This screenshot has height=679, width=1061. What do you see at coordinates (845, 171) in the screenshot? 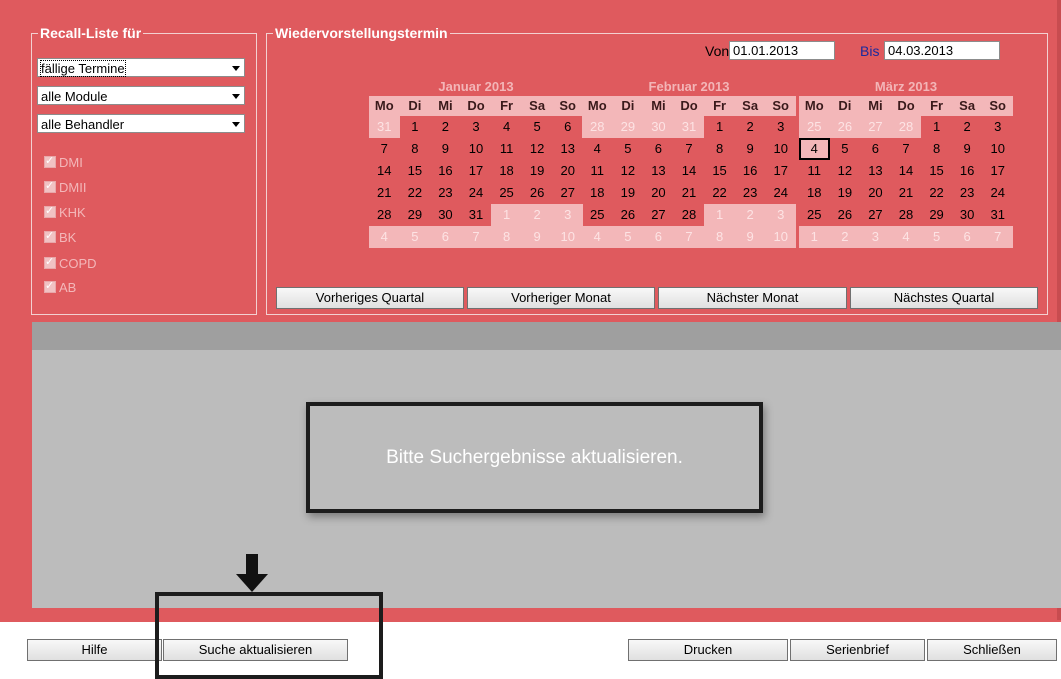
I see `day-cell: 12` at bounding box center [845, 171].